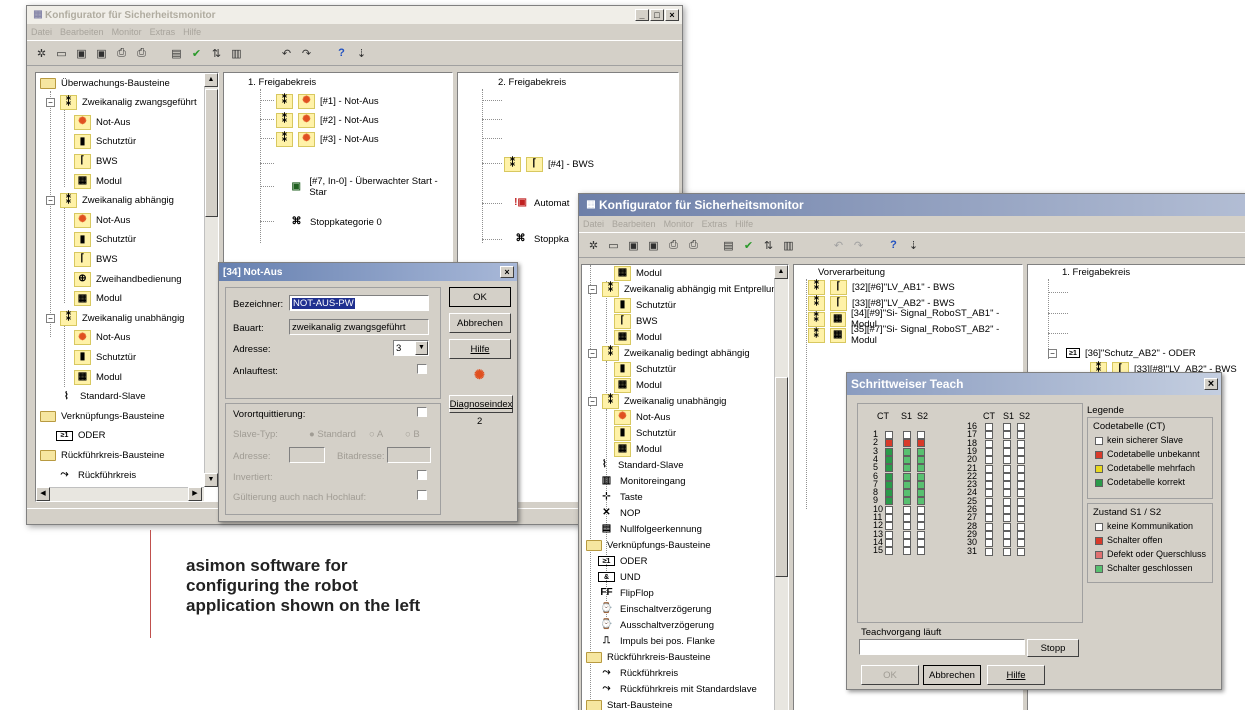 The height and width of the screenshot is (710, 1245). What do you see at coordinates (636, 321) in the screenshot?
I see `right-tree-item: ⌈ BWS` at bounding box center [636, 321].